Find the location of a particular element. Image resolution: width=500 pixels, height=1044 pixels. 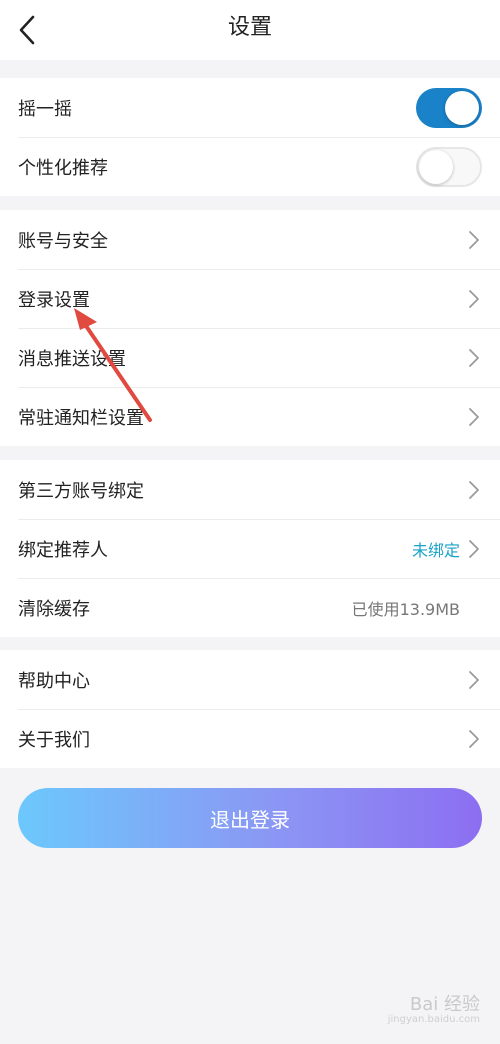

login-settings-item: 登录设置 is located at coordinates (250, 298).